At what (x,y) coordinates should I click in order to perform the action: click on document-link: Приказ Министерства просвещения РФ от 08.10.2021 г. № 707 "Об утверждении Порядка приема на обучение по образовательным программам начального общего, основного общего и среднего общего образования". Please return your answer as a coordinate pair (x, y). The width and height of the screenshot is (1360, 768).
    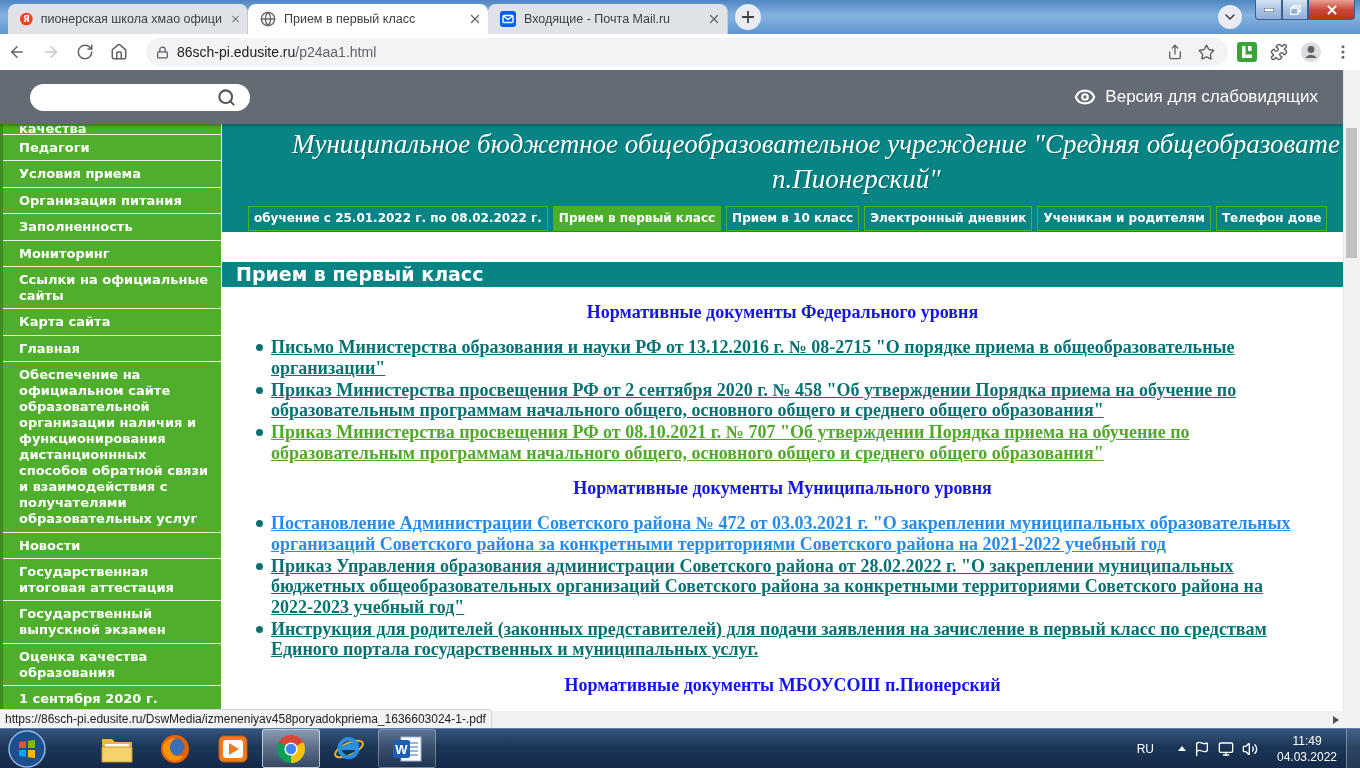
    Looking at the image, I should click on (788, 442).